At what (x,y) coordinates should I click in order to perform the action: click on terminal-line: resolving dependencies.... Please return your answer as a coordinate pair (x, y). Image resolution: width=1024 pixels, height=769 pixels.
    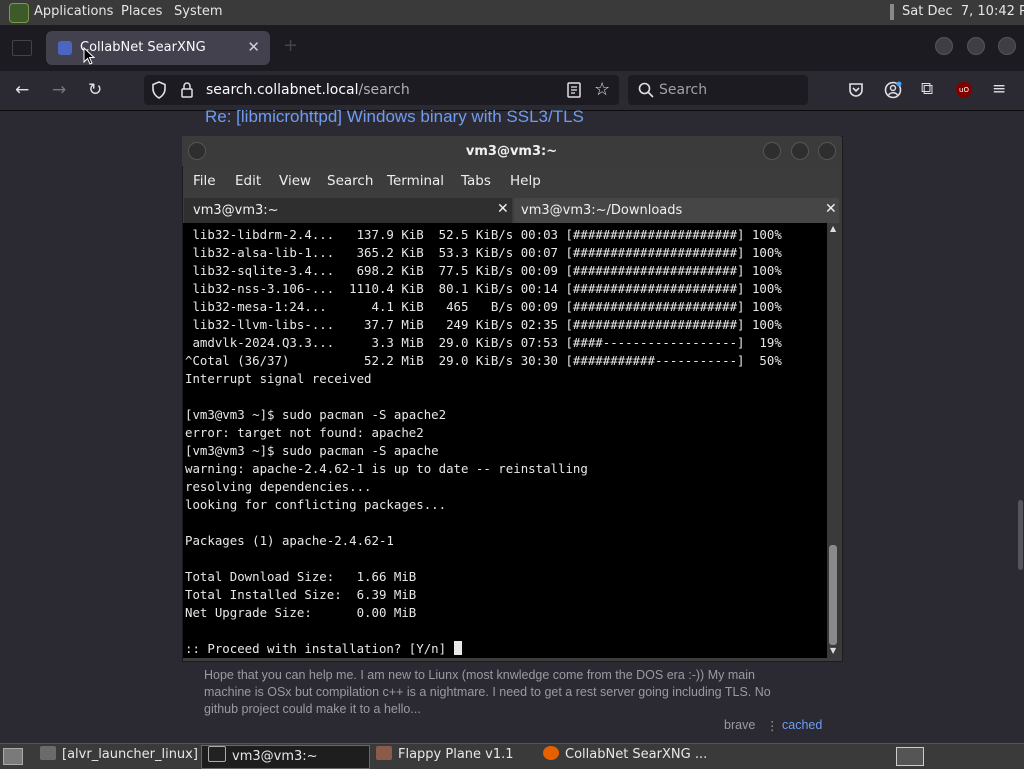
    Looking at the image, I should click on (278, 486).